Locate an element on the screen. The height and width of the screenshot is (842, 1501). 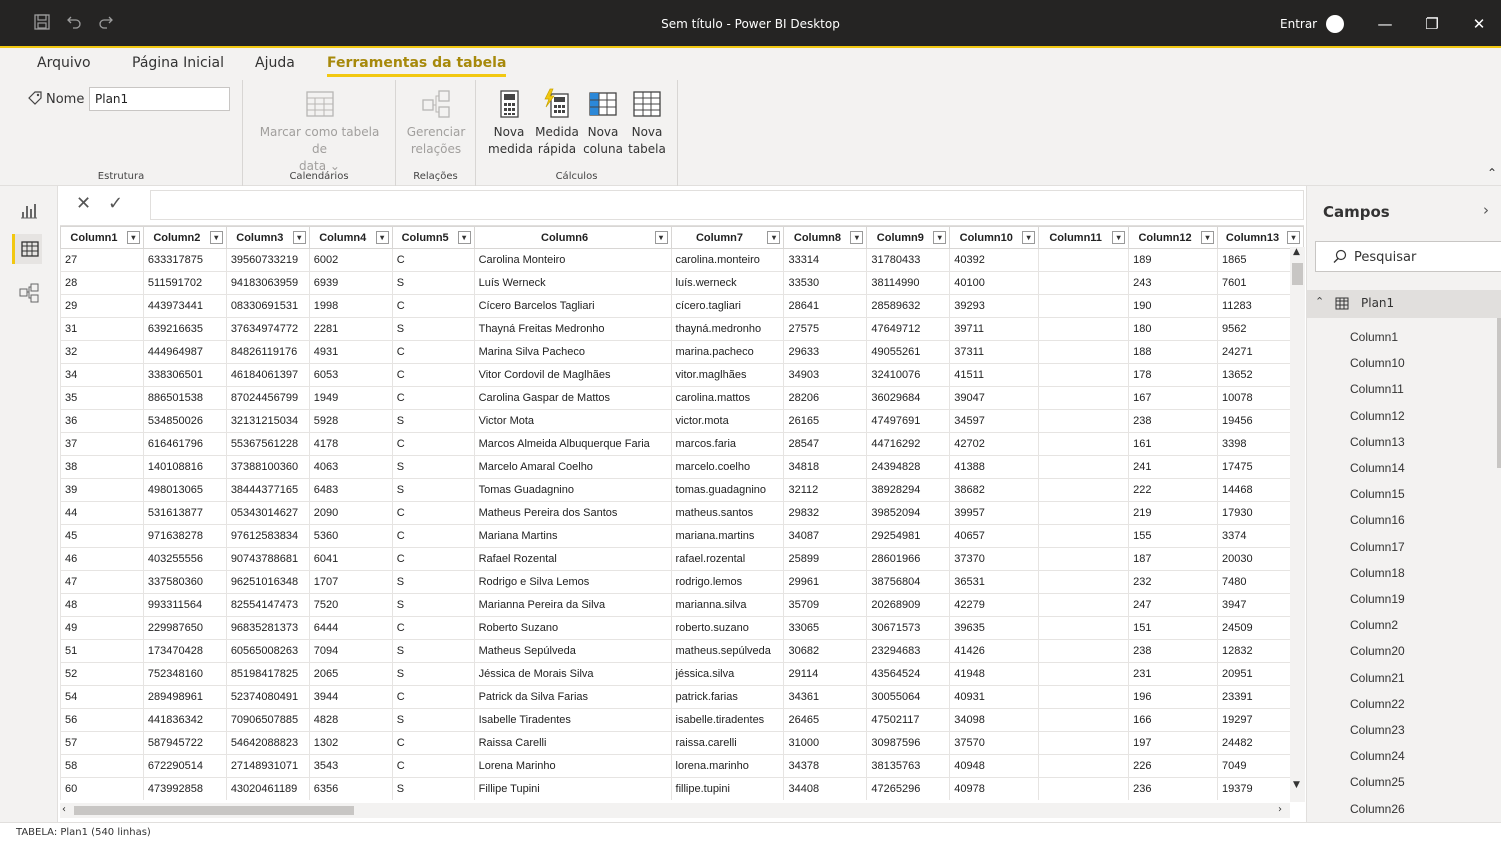
tab-arquivo: Arquivo is located at coordinates (64, 63).